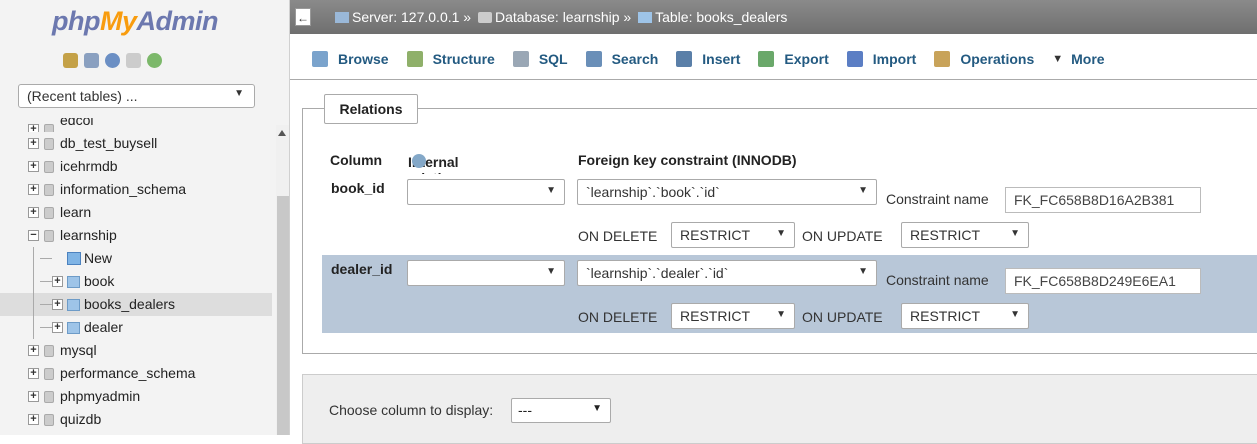 This screenshot has width=1257, height=444. I want to click on tree-database-item: + learn, so click(136, 212).